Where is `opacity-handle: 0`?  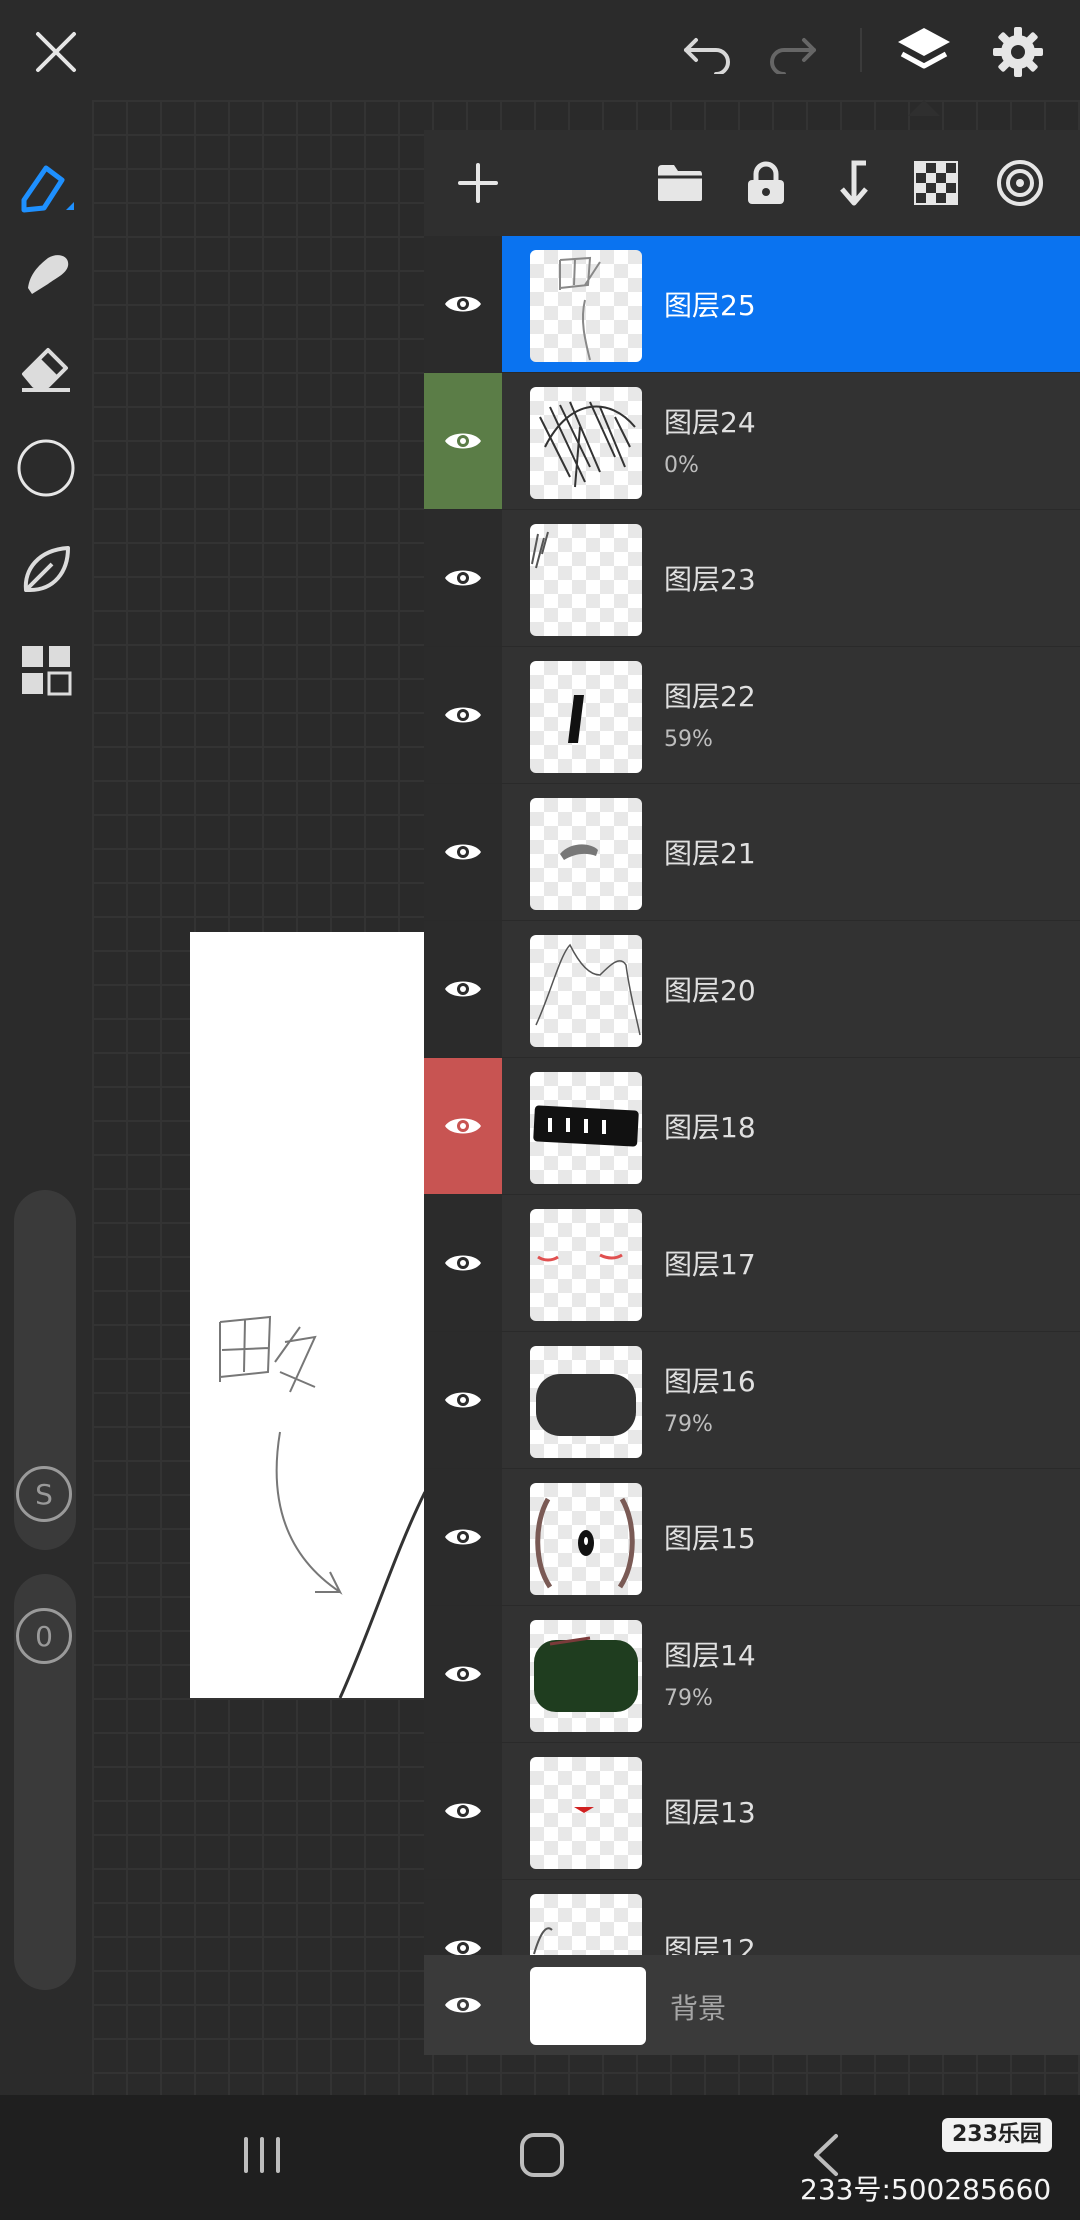 opacity-handle: 0 is located at coordinates (44, 1636).